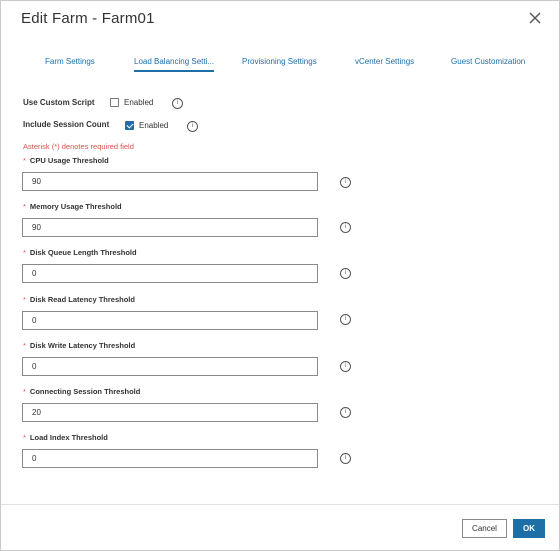 The width and height of the screenshot is (560, 551). I want to click on disk-write-latency-input: 0, so click(170, 366).